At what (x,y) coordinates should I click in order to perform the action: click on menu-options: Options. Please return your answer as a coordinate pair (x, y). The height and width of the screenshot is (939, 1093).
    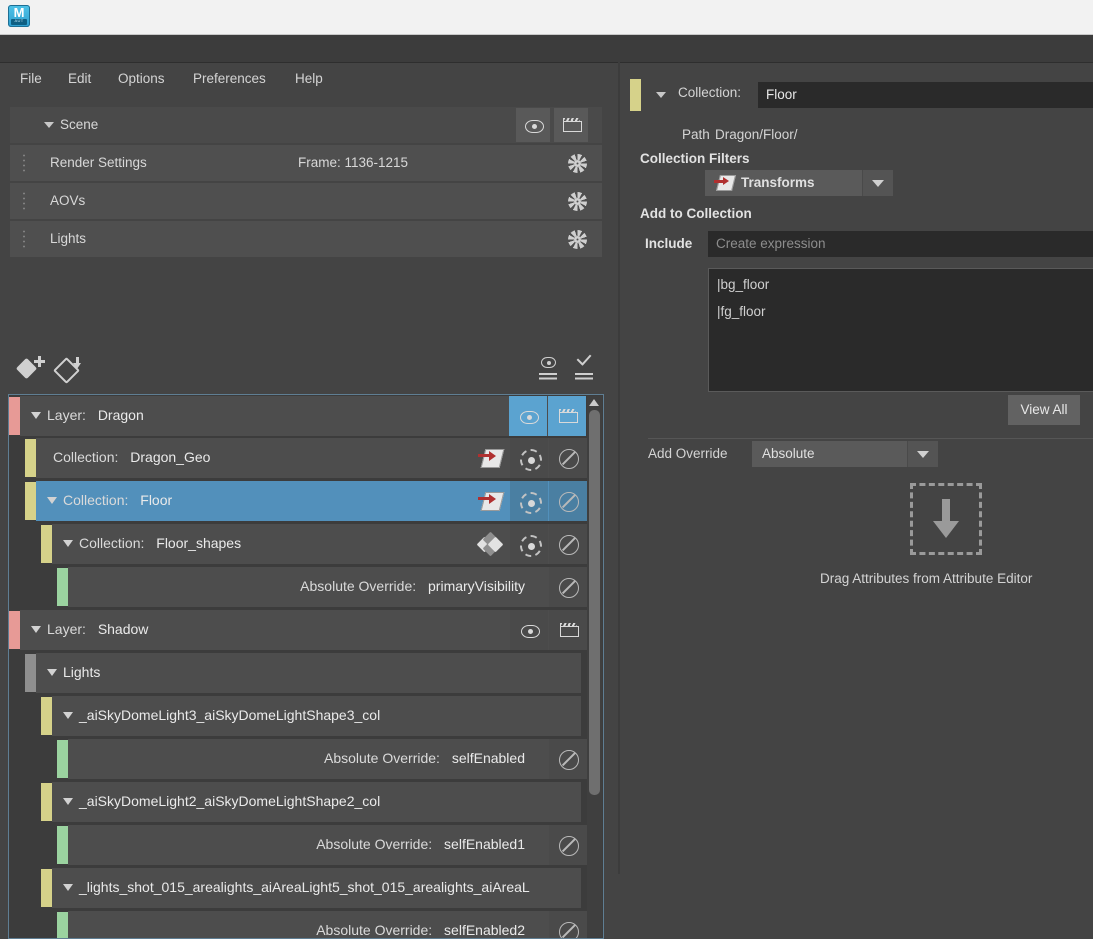
    Looking at the image, I should click on (141, 78).